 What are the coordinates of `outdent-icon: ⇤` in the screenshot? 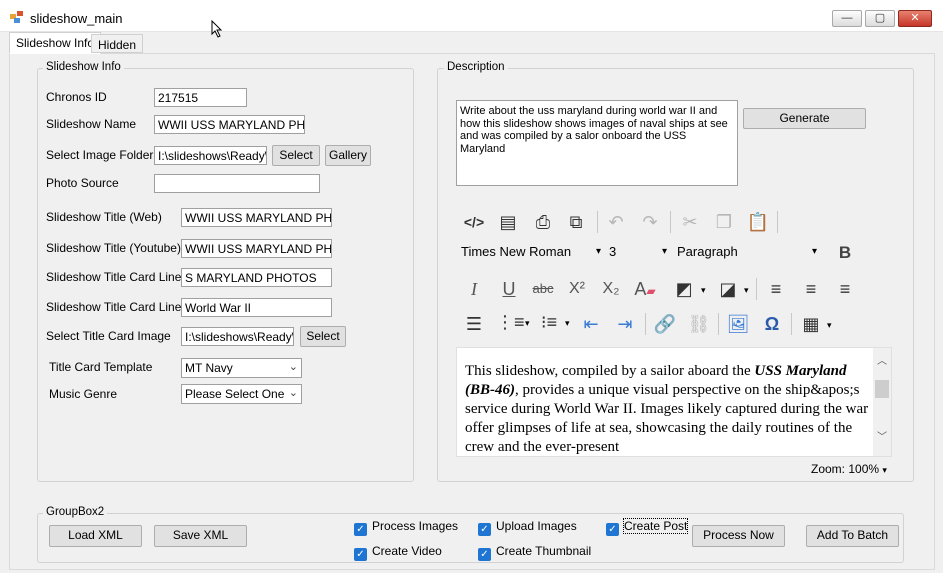 It's located at (591, 324).